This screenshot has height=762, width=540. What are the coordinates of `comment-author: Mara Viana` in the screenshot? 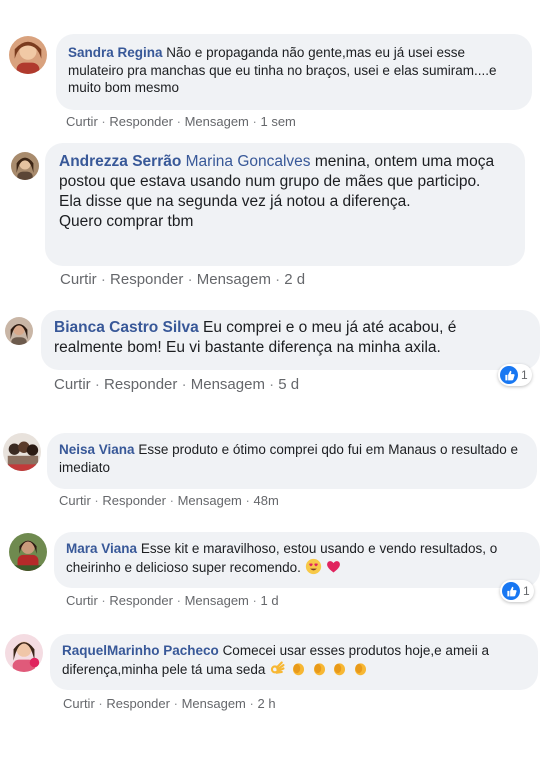 It's located at (101, 548).